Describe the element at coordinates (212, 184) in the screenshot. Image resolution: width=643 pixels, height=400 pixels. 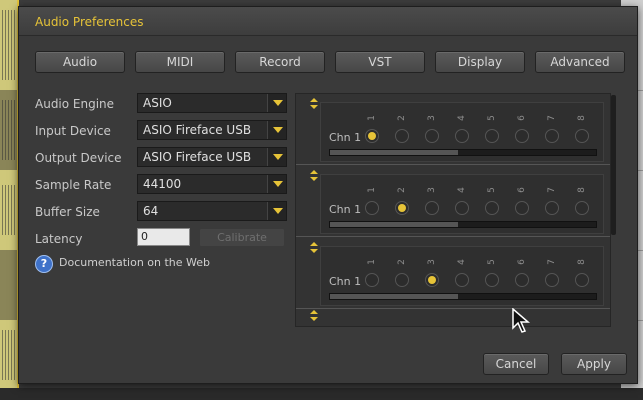
I see `sample-rate-select: 44100` at that location.